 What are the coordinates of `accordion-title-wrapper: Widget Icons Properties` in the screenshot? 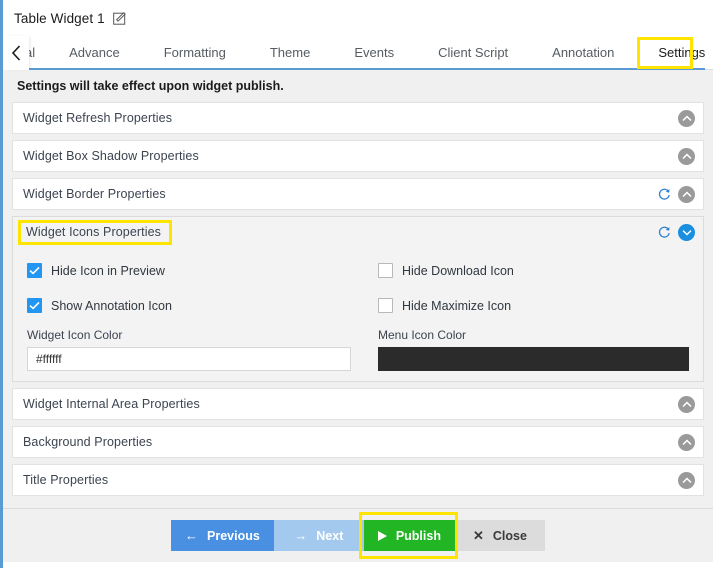 It's located at (337, 232).